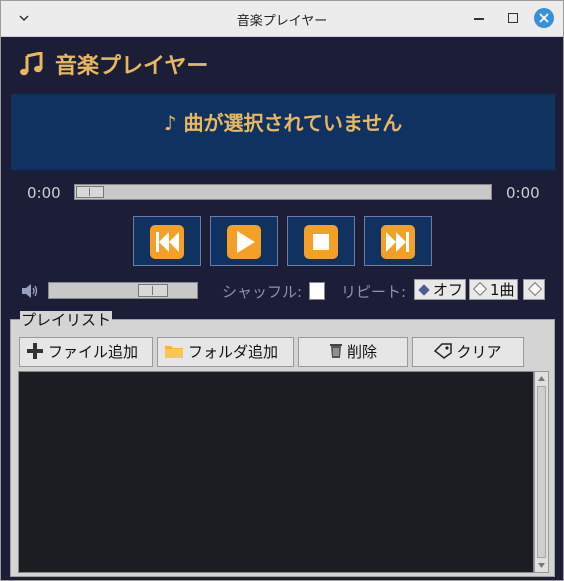 The image size is (564, 581). What do you see at coordinates (479, 19) in the screenshot?
I see `minimize-icon` at bounding box center [479, 19].